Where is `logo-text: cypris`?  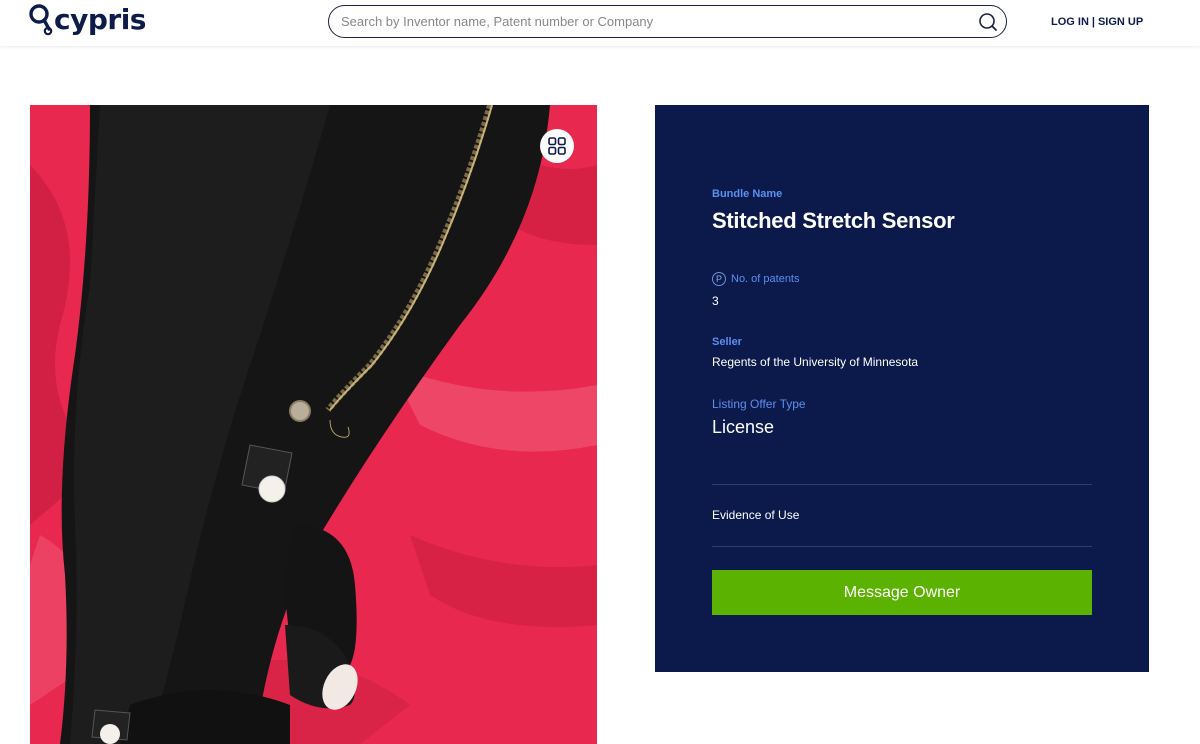
logo-text: cypris is located at coordinates (100, 19).